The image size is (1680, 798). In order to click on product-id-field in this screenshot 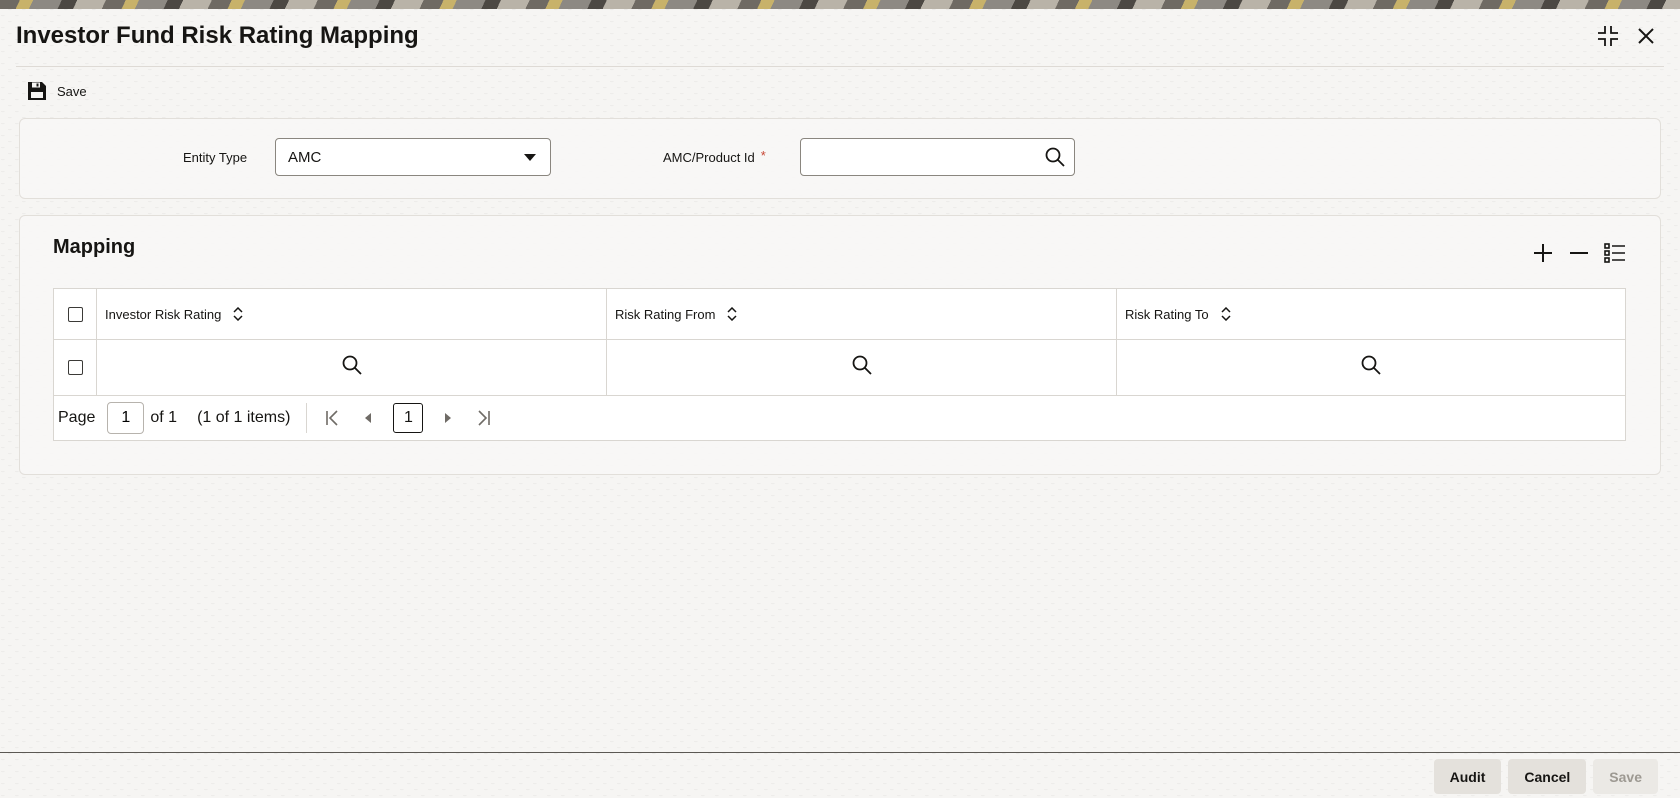, I will do `click(937, 157)`.